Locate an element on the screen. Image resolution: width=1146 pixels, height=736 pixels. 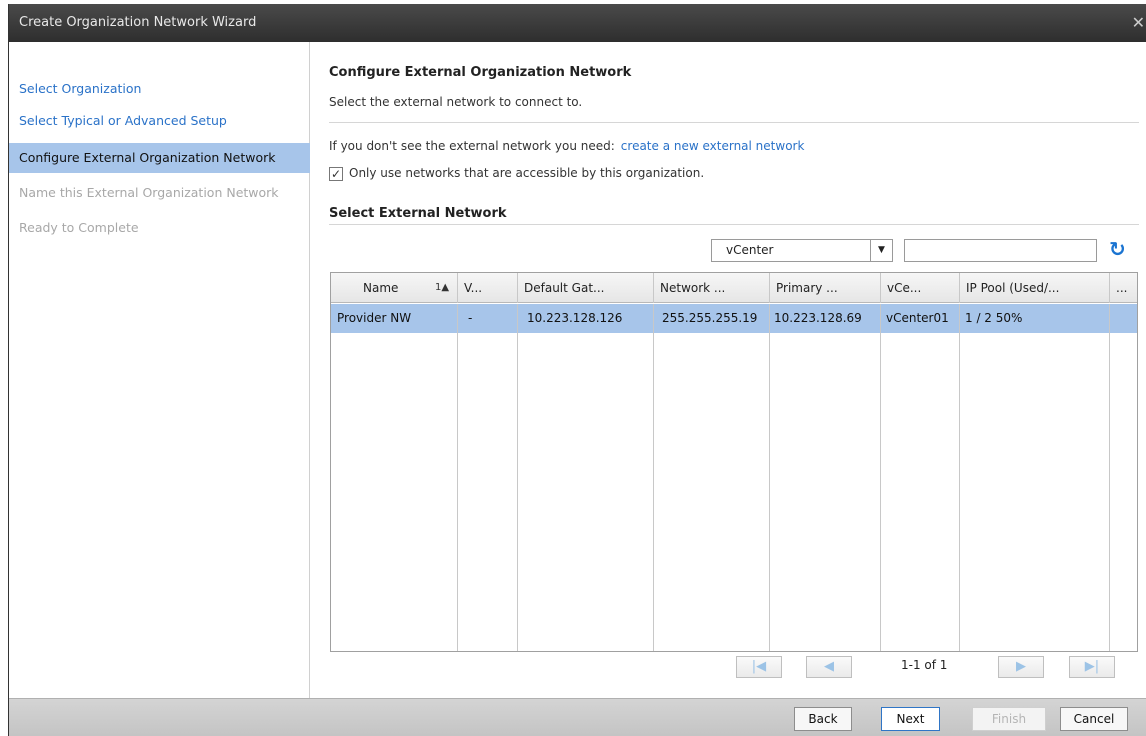
cell-v: - is located at coordinates (470, 318).